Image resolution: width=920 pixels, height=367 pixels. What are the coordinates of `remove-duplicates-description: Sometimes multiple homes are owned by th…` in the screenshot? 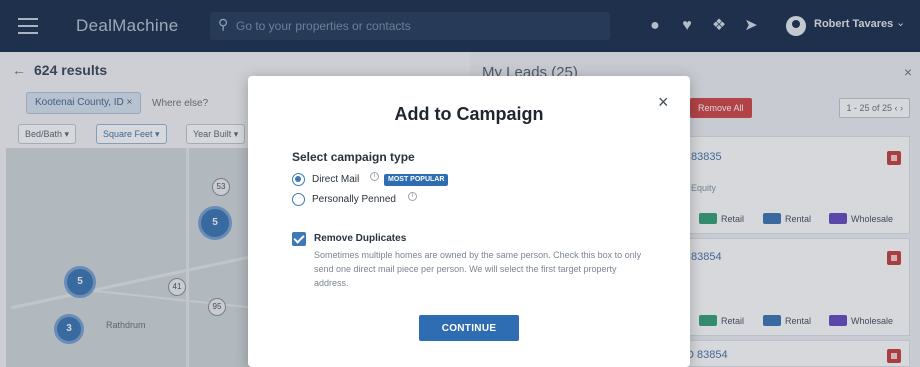 It's located at (478, 269).